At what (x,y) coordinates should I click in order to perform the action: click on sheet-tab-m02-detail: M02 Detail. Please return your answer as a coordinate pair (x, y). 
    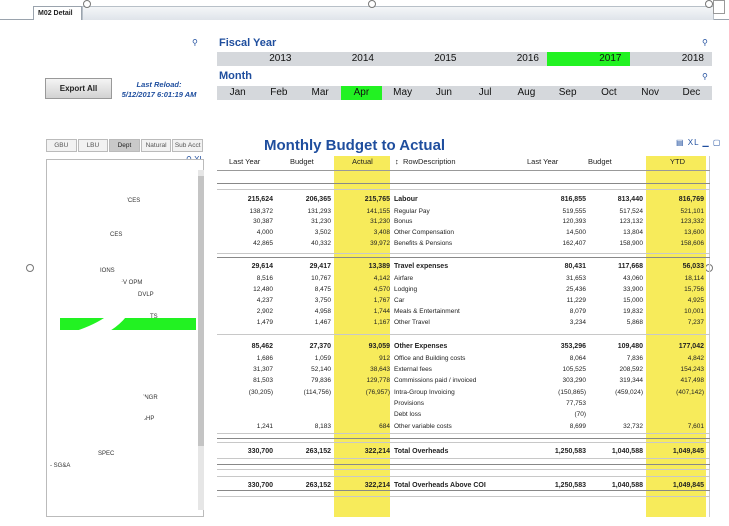
    Looking at the image, I should click on (57, 13).